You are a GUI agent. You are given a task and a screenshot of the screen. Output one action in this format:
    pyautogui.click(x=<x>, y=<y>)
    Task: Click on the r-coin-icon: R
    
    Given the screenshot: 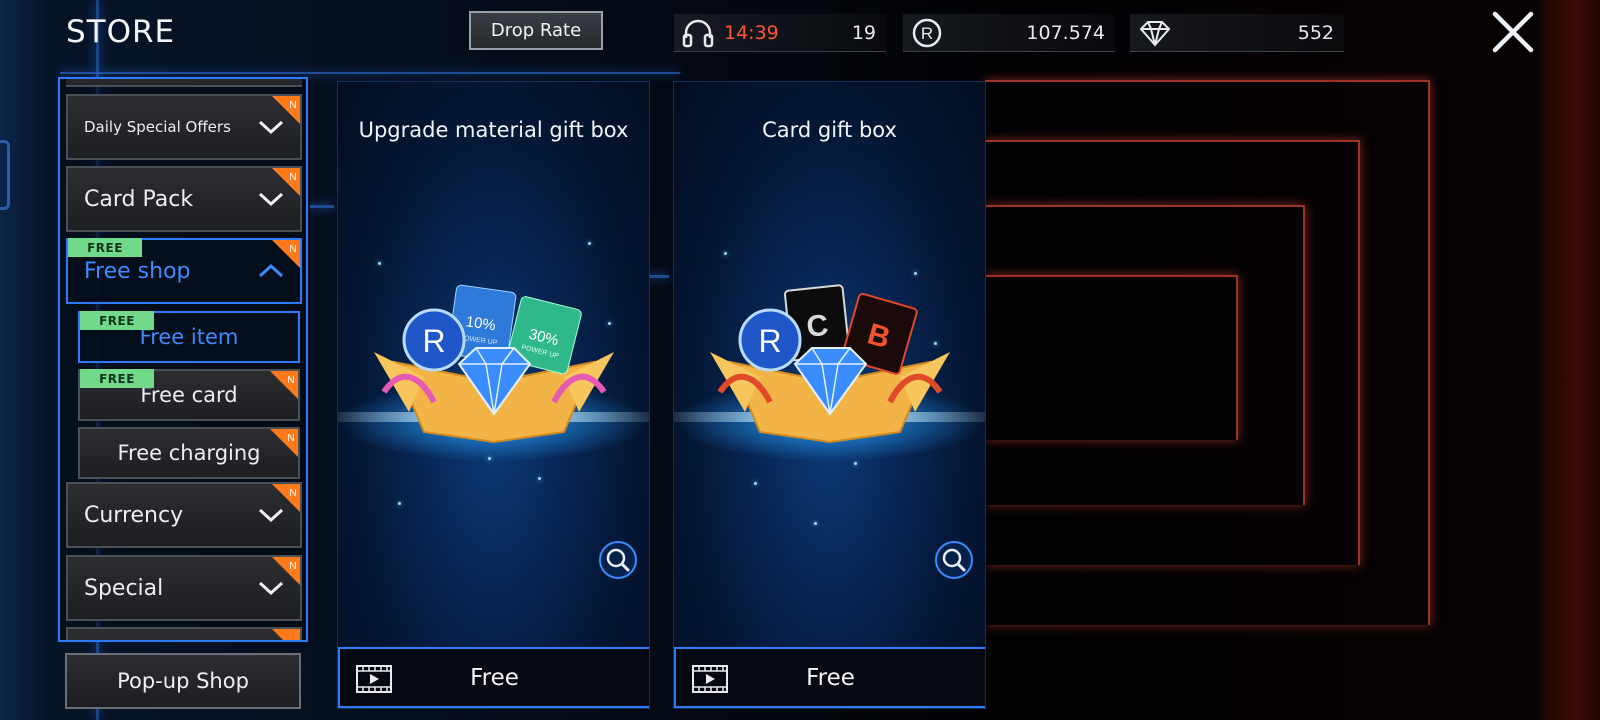 What is the action you would take?
    pyautogui.click(x=927, y=33)
    